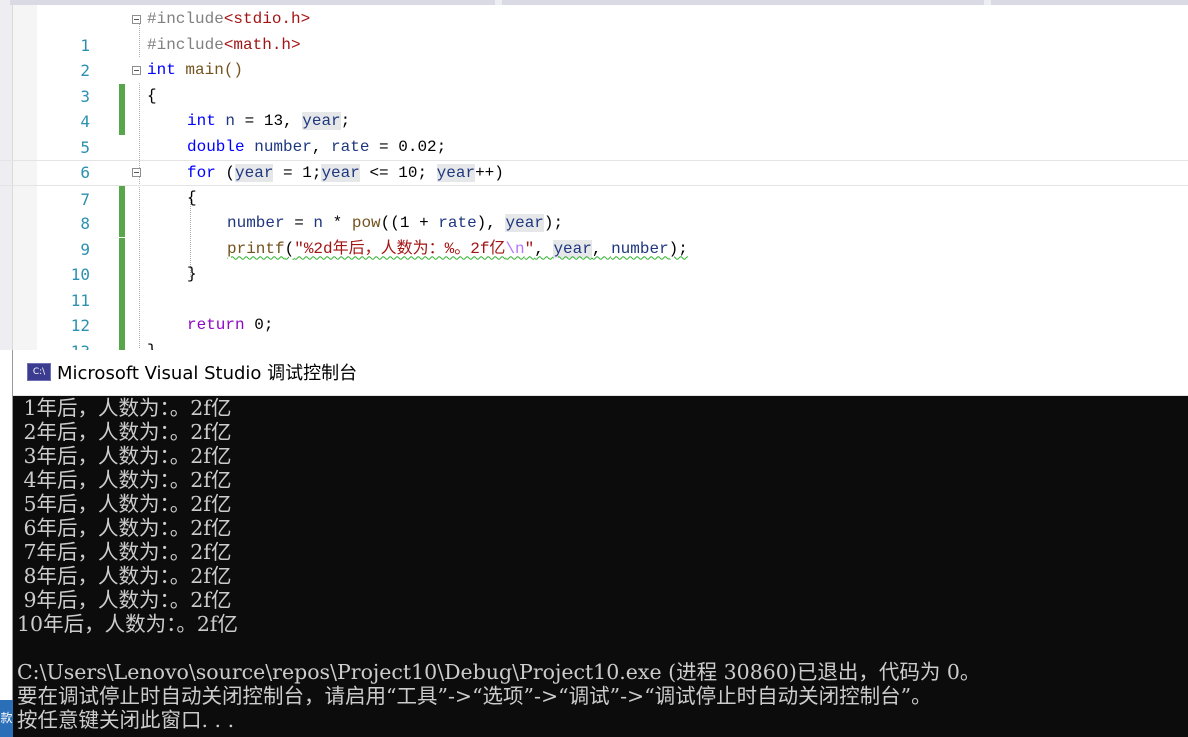 Image resolution: width=1188 pixels, height=737 pixels. What do you see at coordinates (39, 372) in the screenshot?
I see `console-app-icon: C:\` at bounding box center [39, 372].